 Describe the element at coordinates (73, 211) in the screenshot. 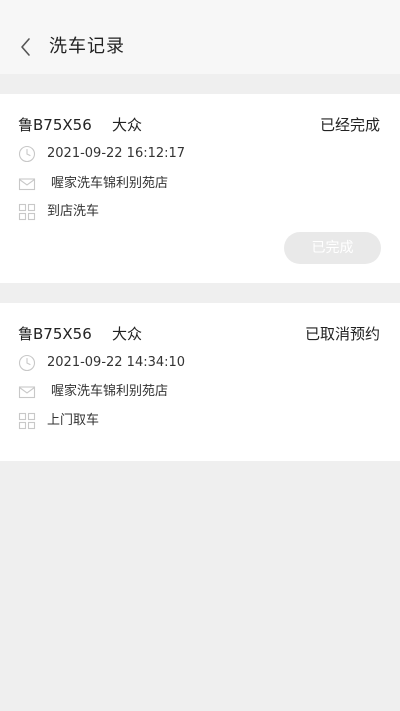

I see `service-type: 到店洗车` at that location.